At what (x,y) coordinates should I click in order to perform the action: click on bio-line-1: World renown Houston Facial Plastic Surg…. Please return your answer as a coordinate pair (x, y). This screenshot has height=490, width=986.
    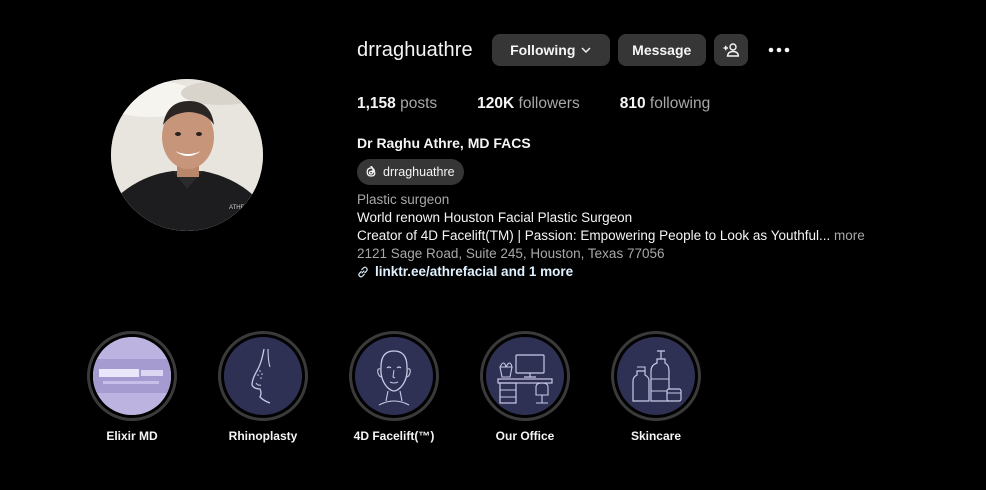
    Looking at the image, I should click on (495, 217).